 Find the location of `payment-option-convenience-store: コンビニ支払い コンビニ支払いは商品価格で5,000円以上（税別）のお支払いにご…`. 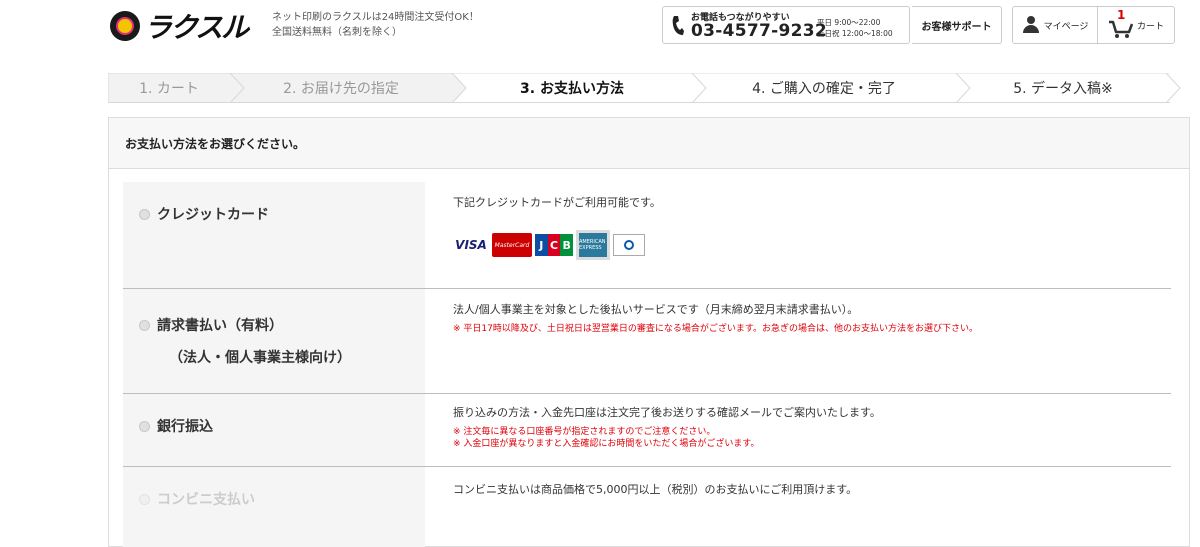

payment-option-convenience-store: コンビニ支払い コンビニ支払いは商品価格で5,000円以上（税別）のお支払いにご… is located at coordinates (647, 507).